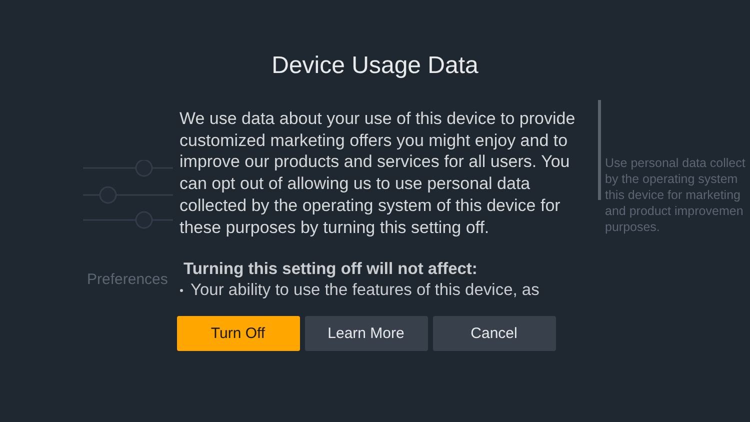 This screenshot has height=422, width=750. Describe the element at coordinates (375, 66) in the screenshot. I see `dialog-title: Device Usage Data` at that location.